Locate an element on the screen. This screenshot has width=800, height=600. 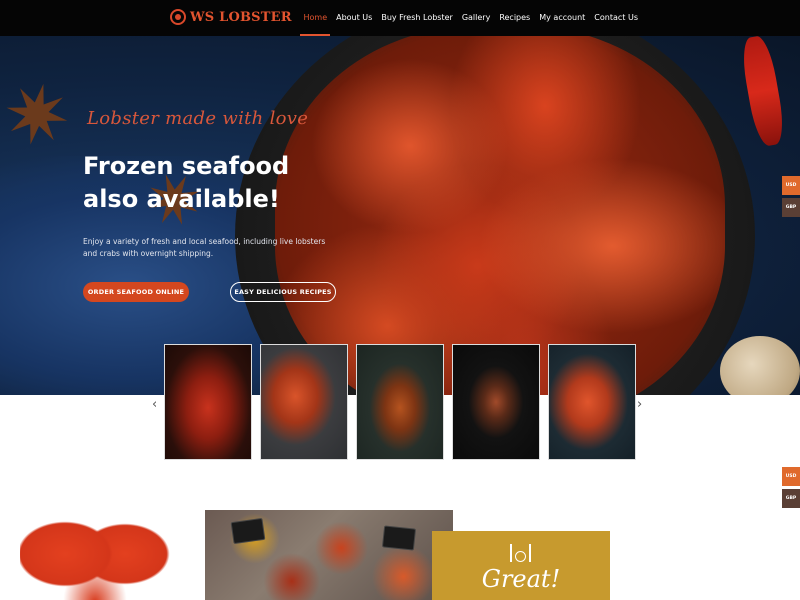
logo-text: WS LOBSTER is located at coordinates (241, 17).